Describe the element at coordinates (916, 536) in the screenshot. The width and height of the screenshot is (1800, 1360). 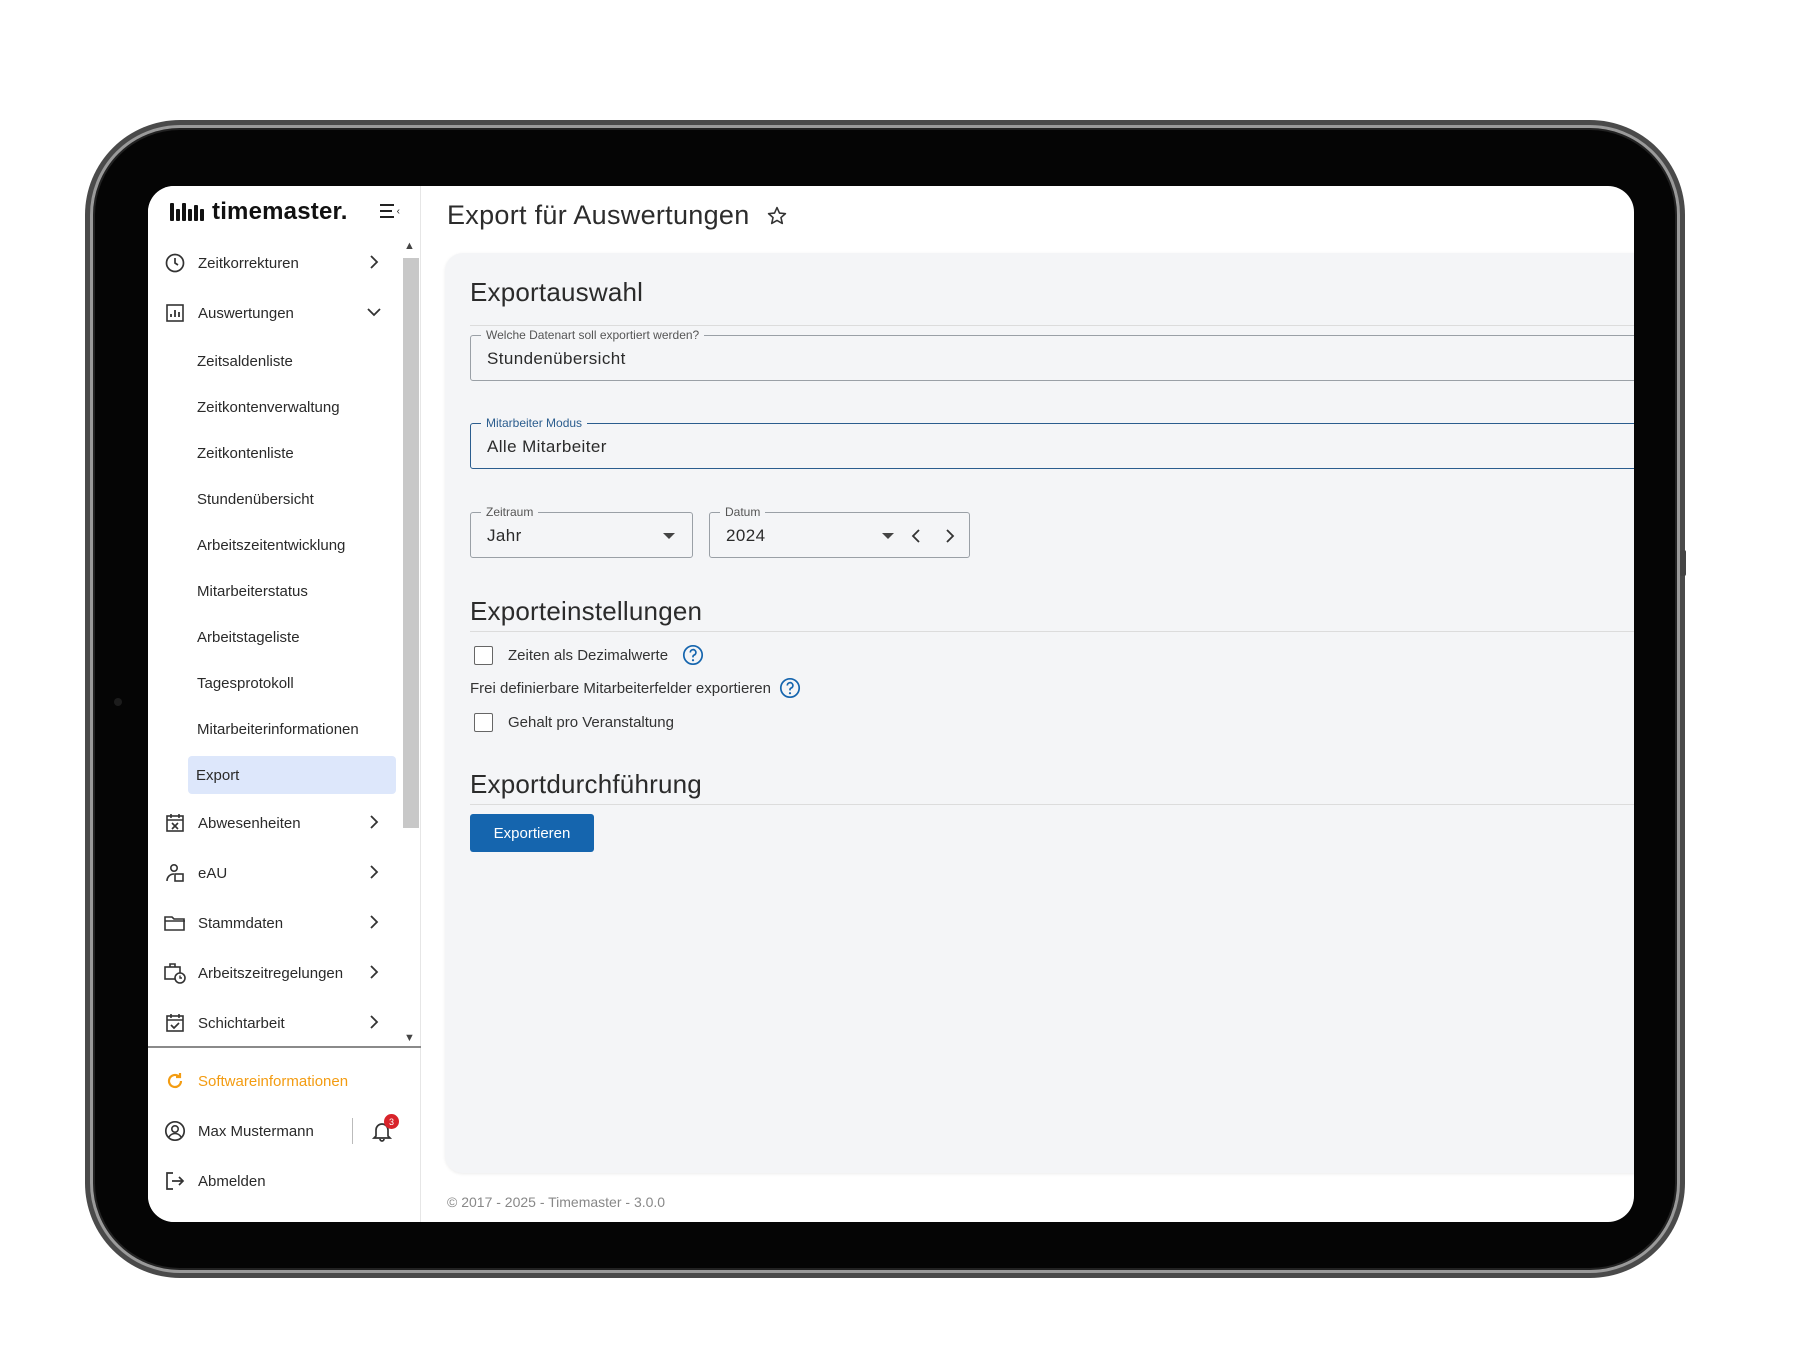
I see `chevron-left-icon` at that location.